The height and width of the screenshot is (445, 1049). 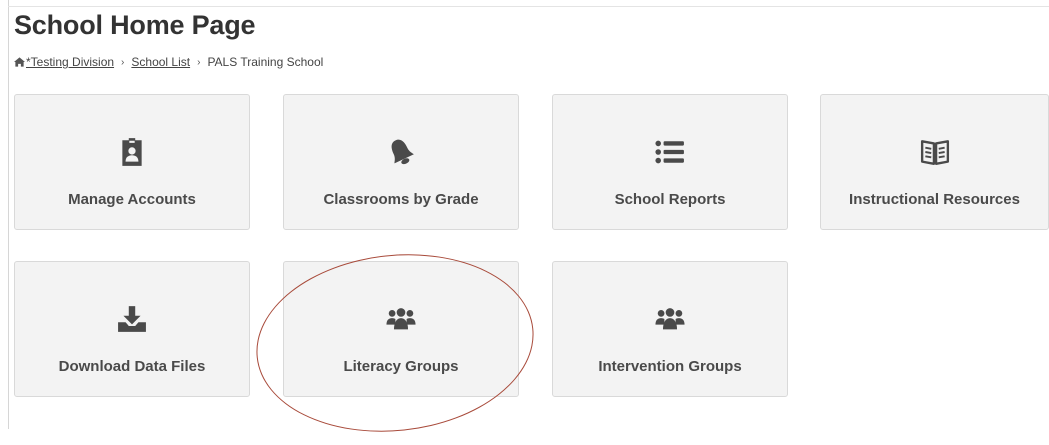 What do you see at coordinates (528, 6) in the screenshot?
I see `page-top-border` at bounding box center [528, 6].